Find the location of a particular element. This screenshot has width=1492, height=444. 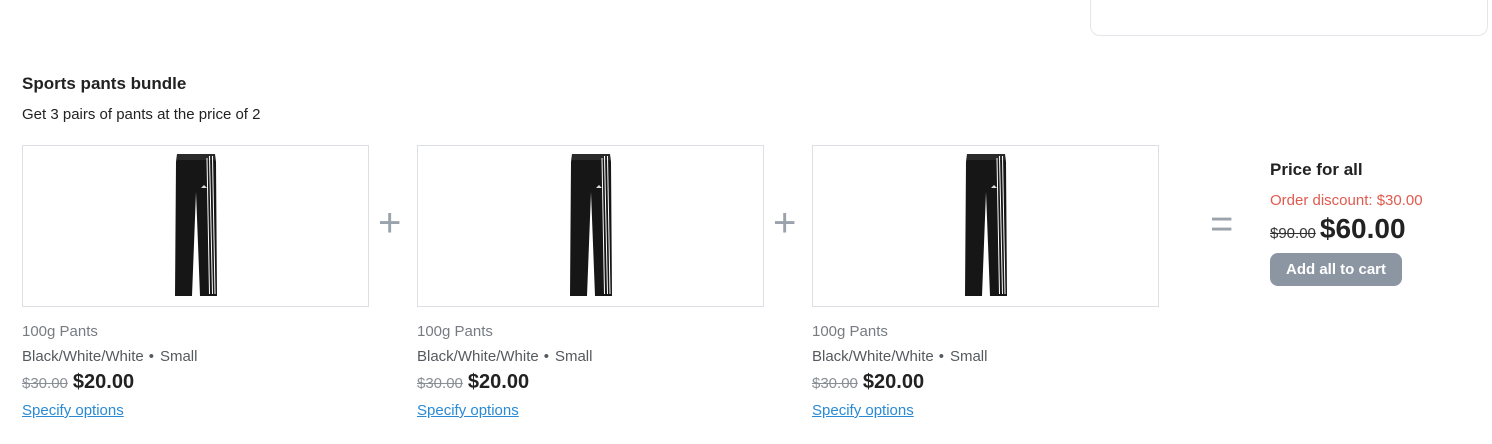

order-discount: Order discount: $30.00 is located at coordinates (1346, 200).